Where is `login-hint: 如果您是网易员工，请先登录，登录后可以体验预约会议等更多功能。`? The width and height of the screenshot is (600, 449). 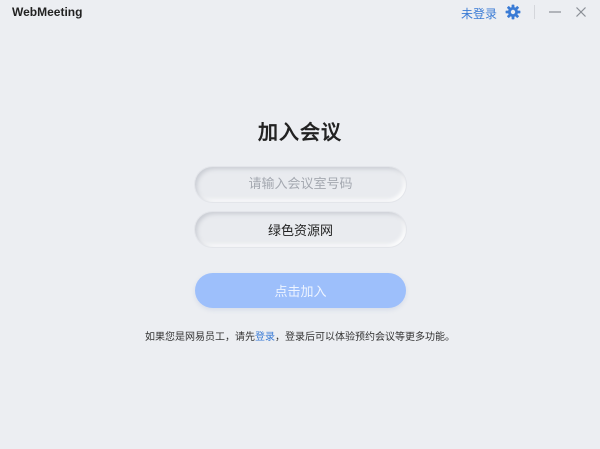 login-hint: 如果您是网易员工，请先登录，登录后可以体验预约会议等更多功能。 is located at coordinates (300, 335).